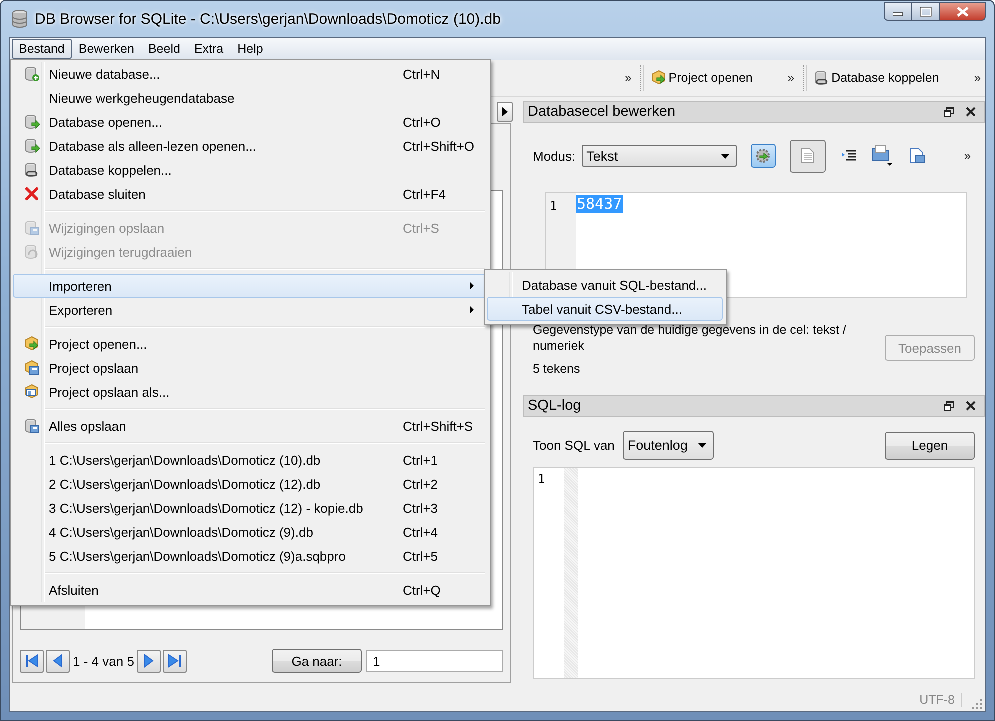 This screenshot has width=995, height=721. What do you see at coordinates (555, 406) in the screenshot?
I see `dock-title: SQL-log` at bounding box center [555, 406].